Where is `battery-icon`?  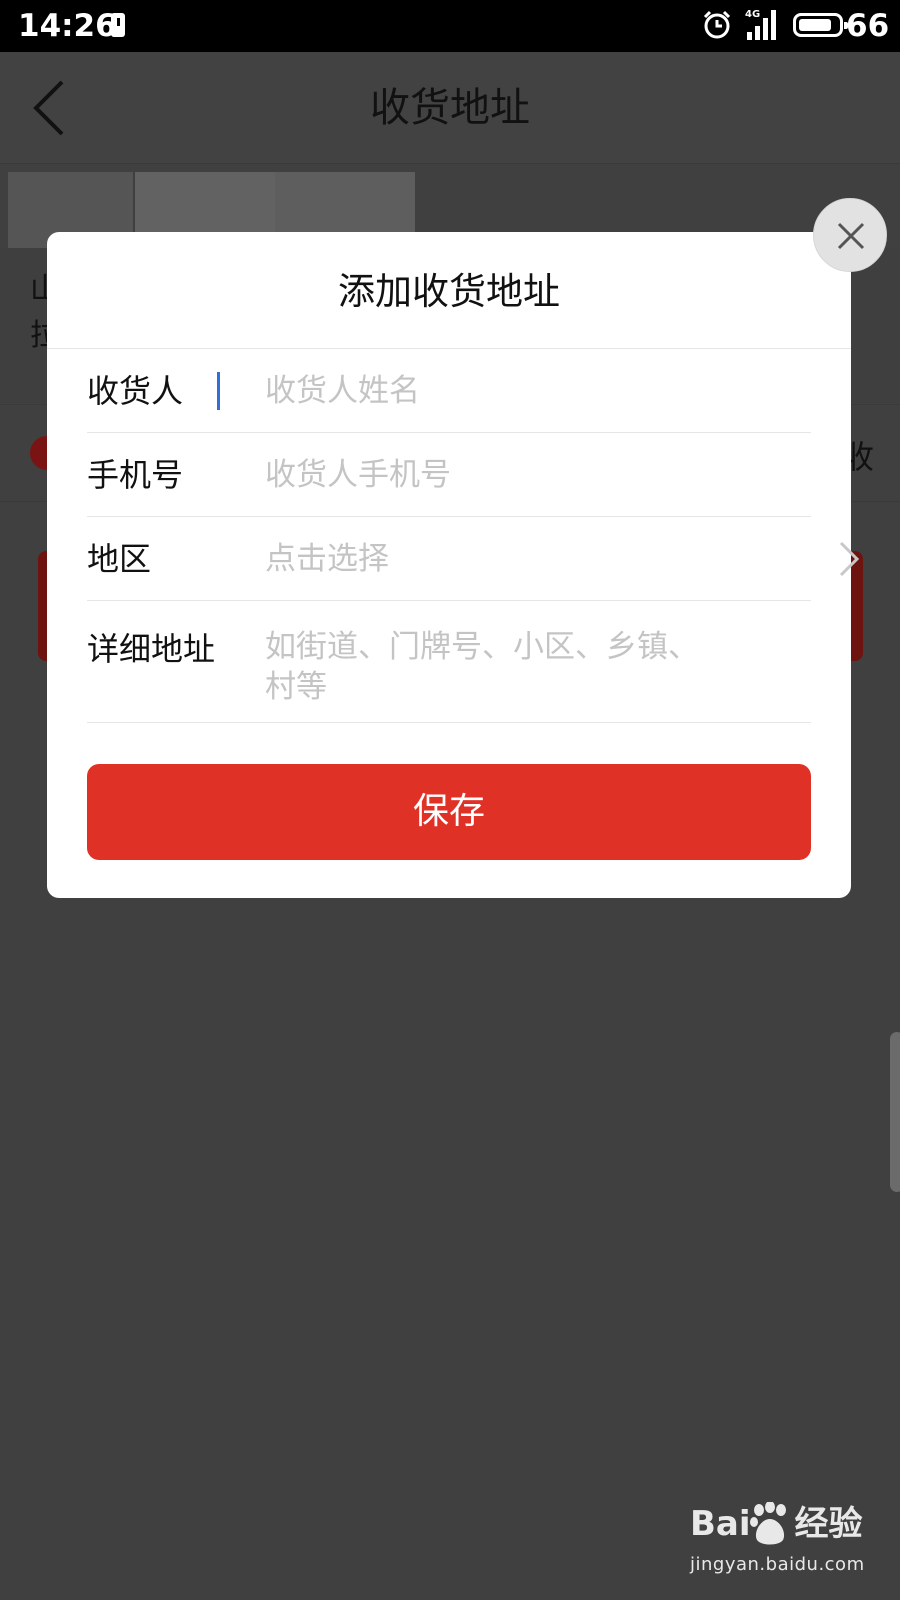
battery-icon is located at coordinates (820, 25).